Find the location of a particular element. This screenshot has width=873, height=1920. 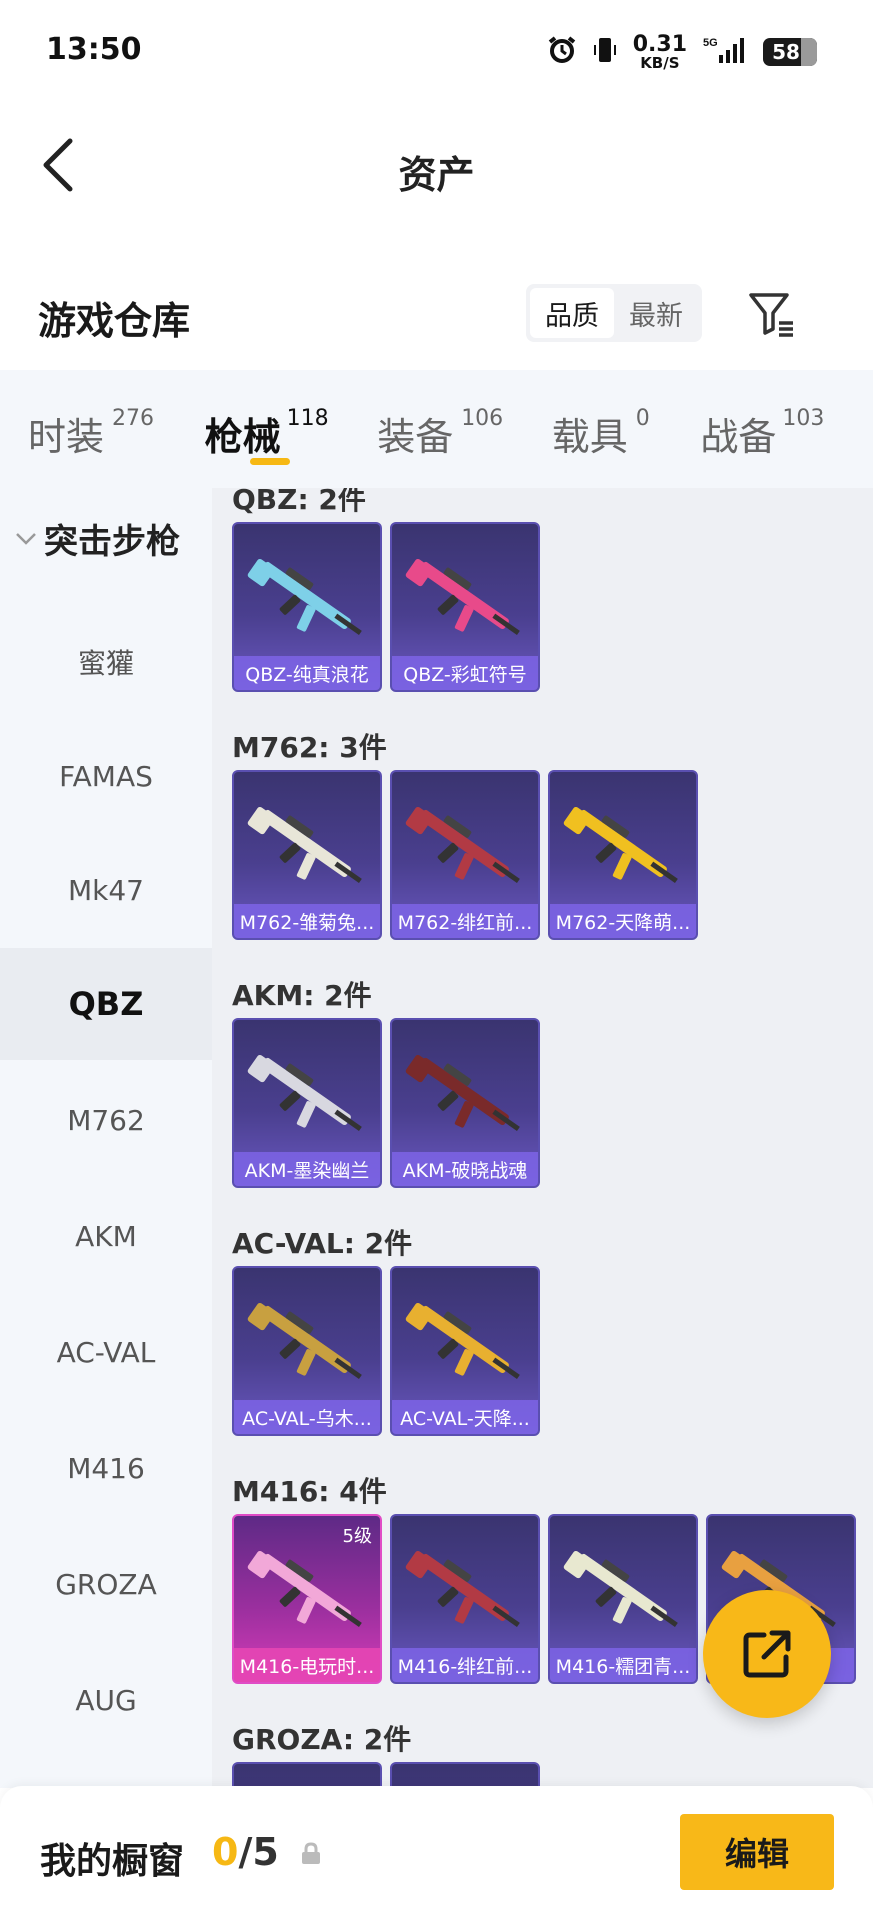

share-fab is located at coordinates (767, 1654).